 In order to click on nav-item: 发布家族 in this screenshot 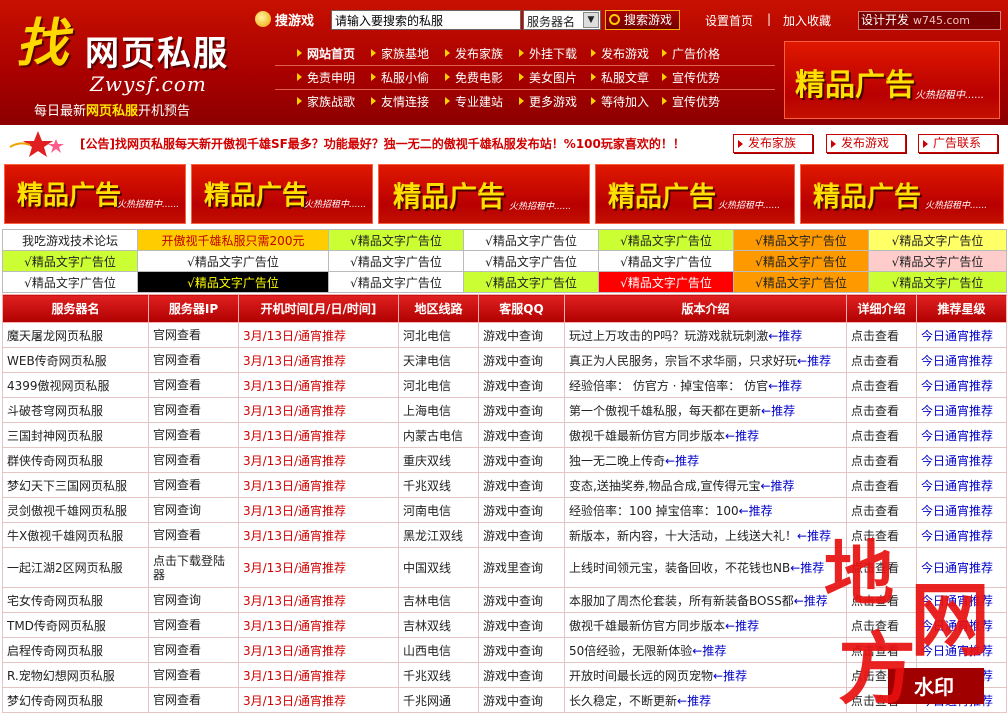, I will do `click(474, 53)`.